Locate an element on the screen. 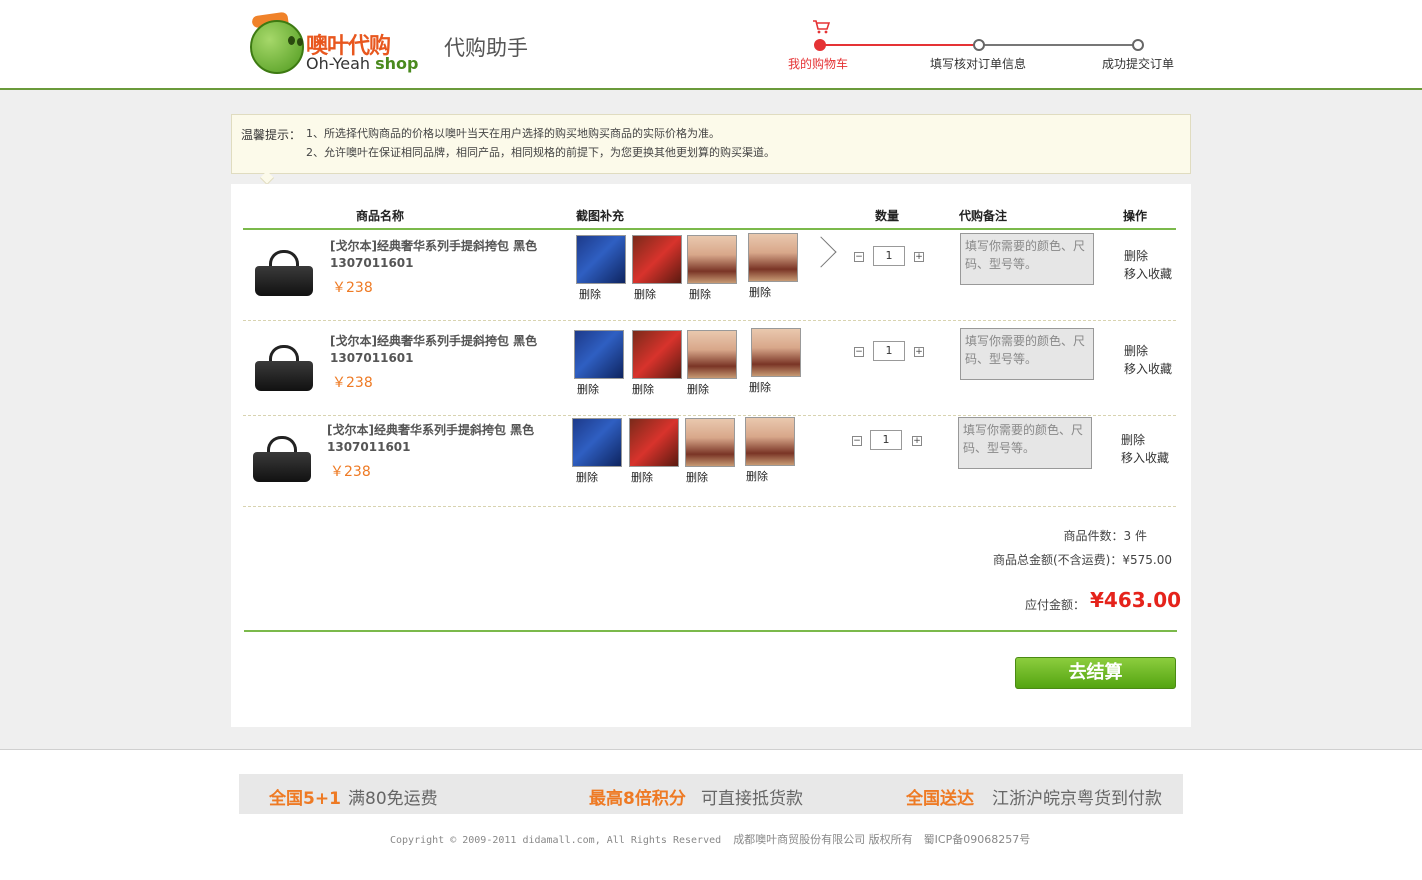  subtotal: 商品总金额(不含运费)：¥575.00 is located at coordinates (1082, 560).